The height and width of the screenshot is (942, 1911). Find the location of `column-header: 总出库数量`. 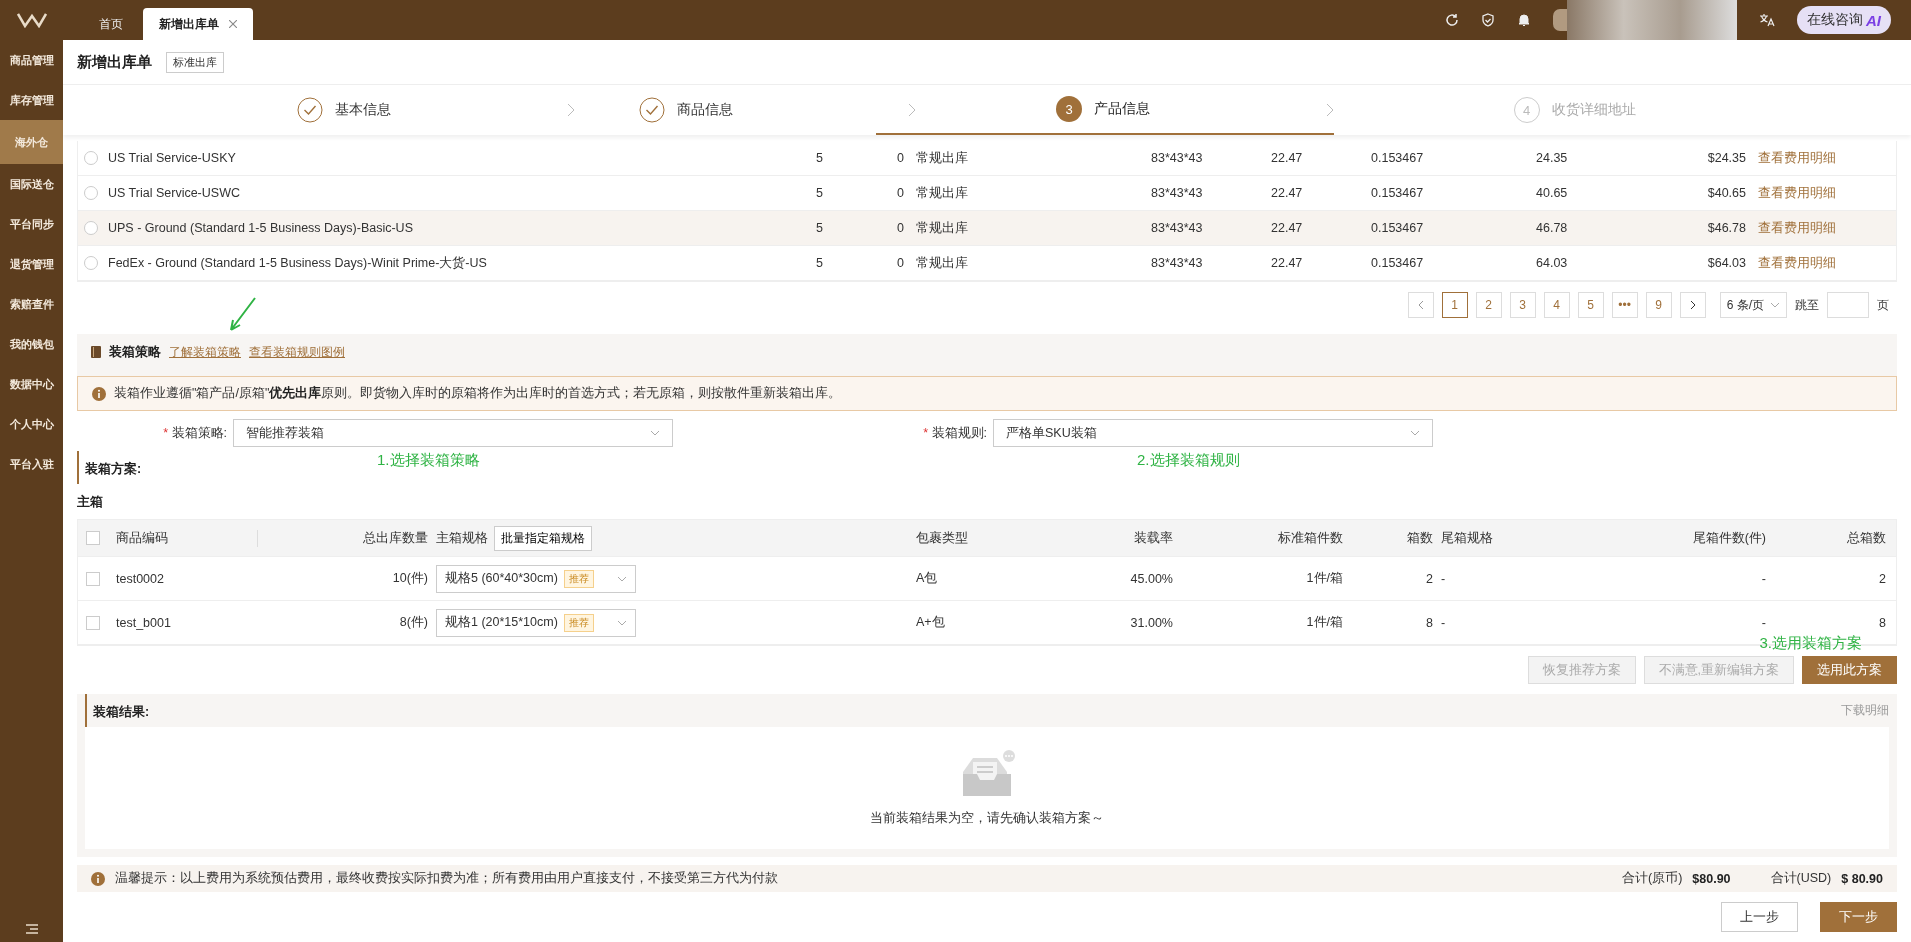

column-header: 总出库数量 is located at coordinates (395, 538).